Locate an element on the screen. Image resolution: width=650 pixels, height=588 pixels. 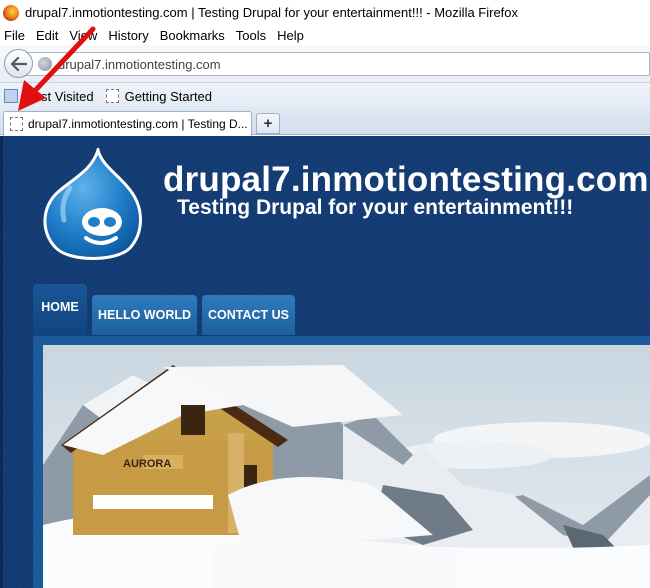
nav-contact-us: CONTACT US is located at coordinates (248, 315).